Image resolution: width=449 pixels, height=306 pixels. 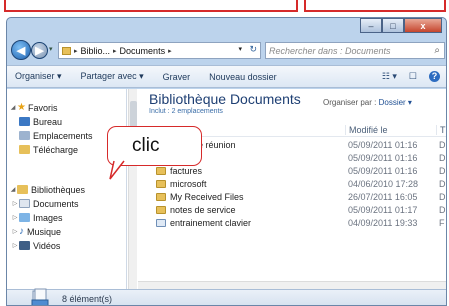 What do you see at coordinates (393, 25) in the screenshot?
I see `maximize-button: □` at bounding box center [393, 25].